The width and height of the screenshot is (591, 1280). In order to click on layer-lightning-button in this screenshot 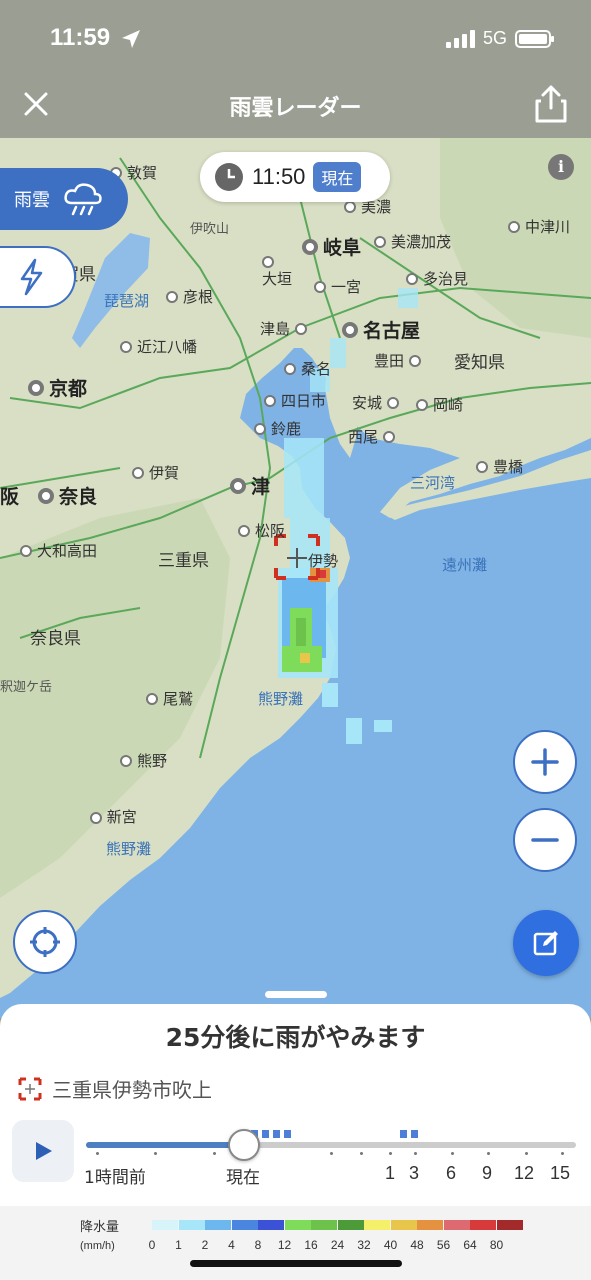, I will do `click(38, 277)`.